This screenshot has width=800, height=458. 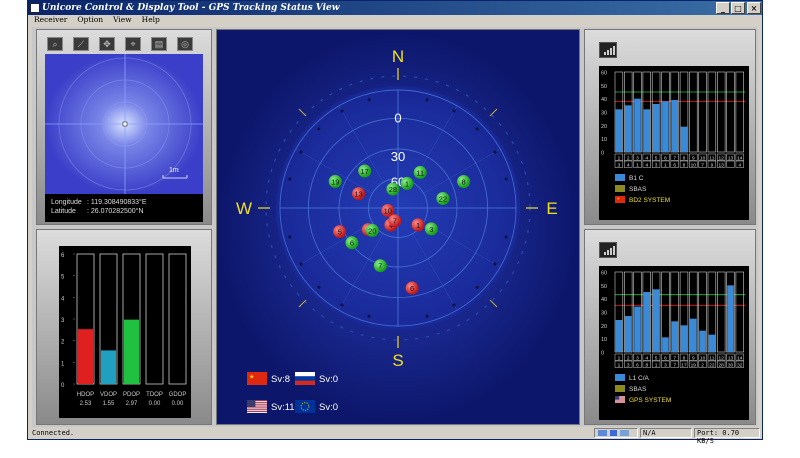 I want to click on snr-prn-label: 7, so click(x=702, y=165).